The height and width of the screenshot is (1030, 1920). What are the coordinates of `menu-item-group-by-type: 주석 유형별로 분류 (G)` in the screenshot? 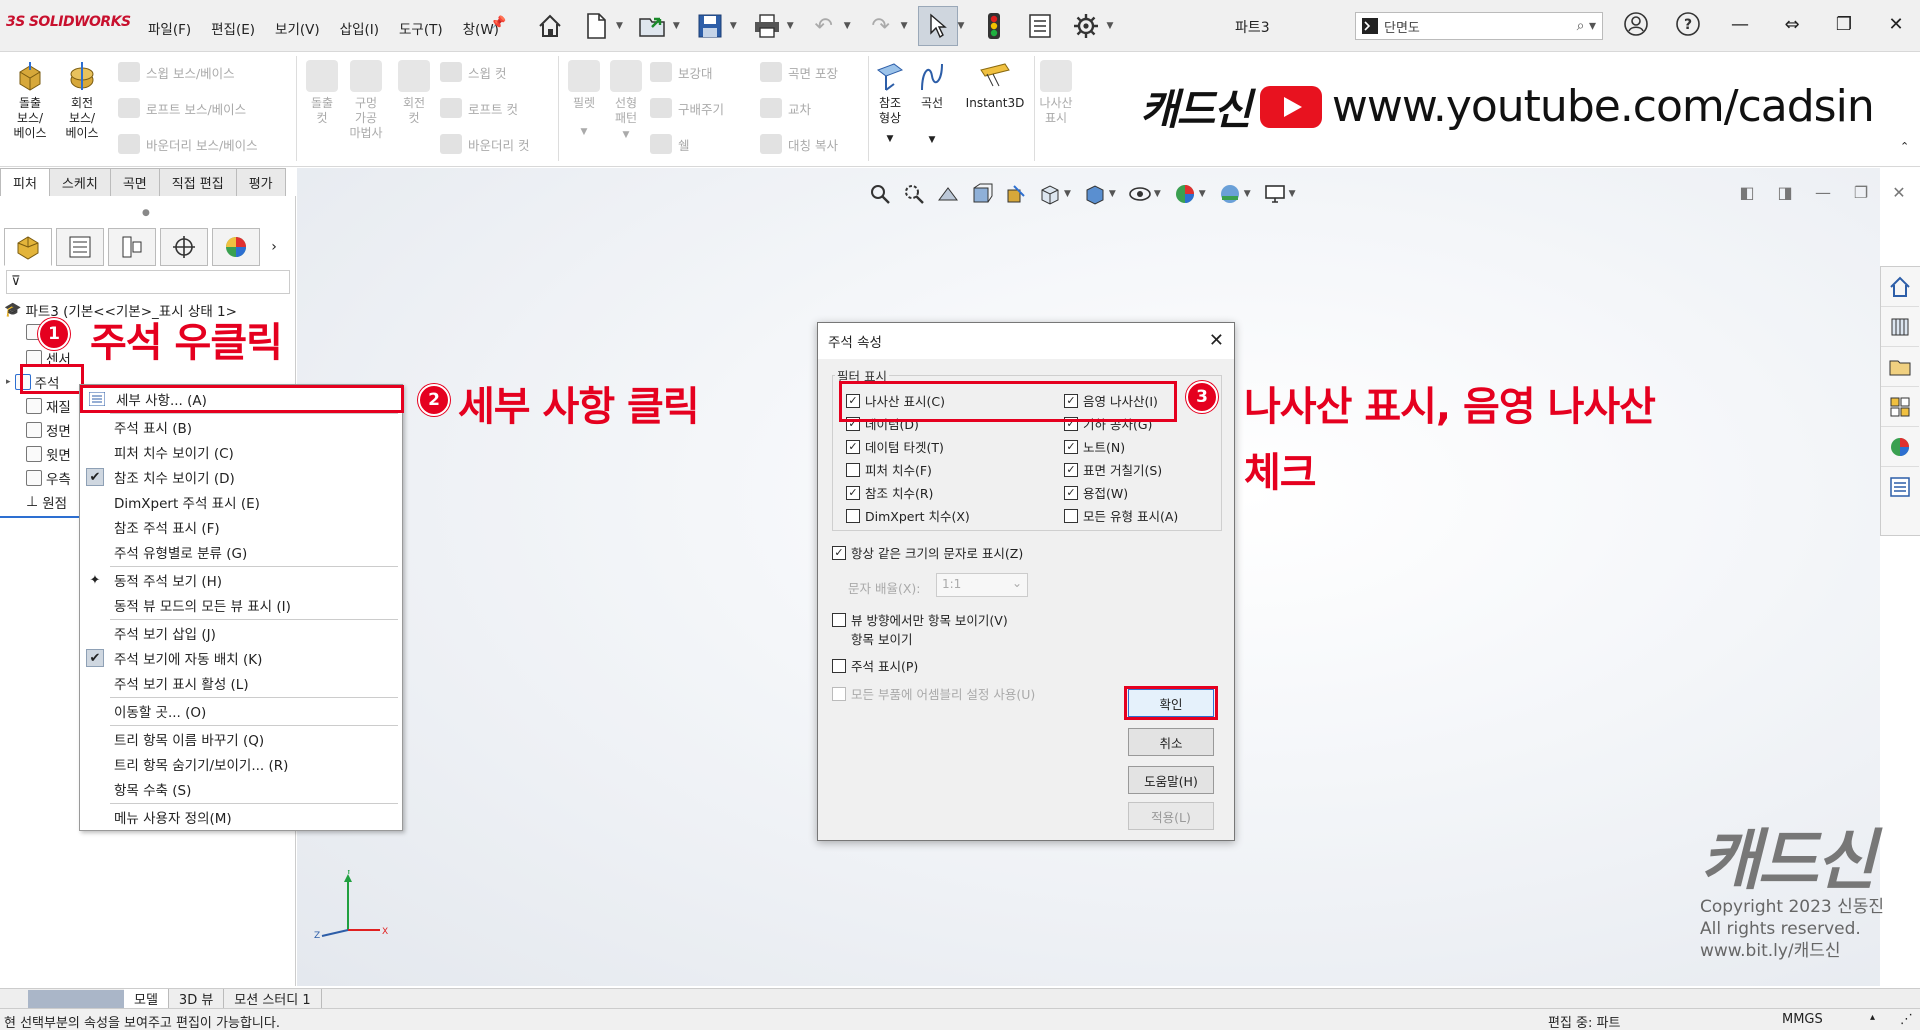 It's located at (241, 552).